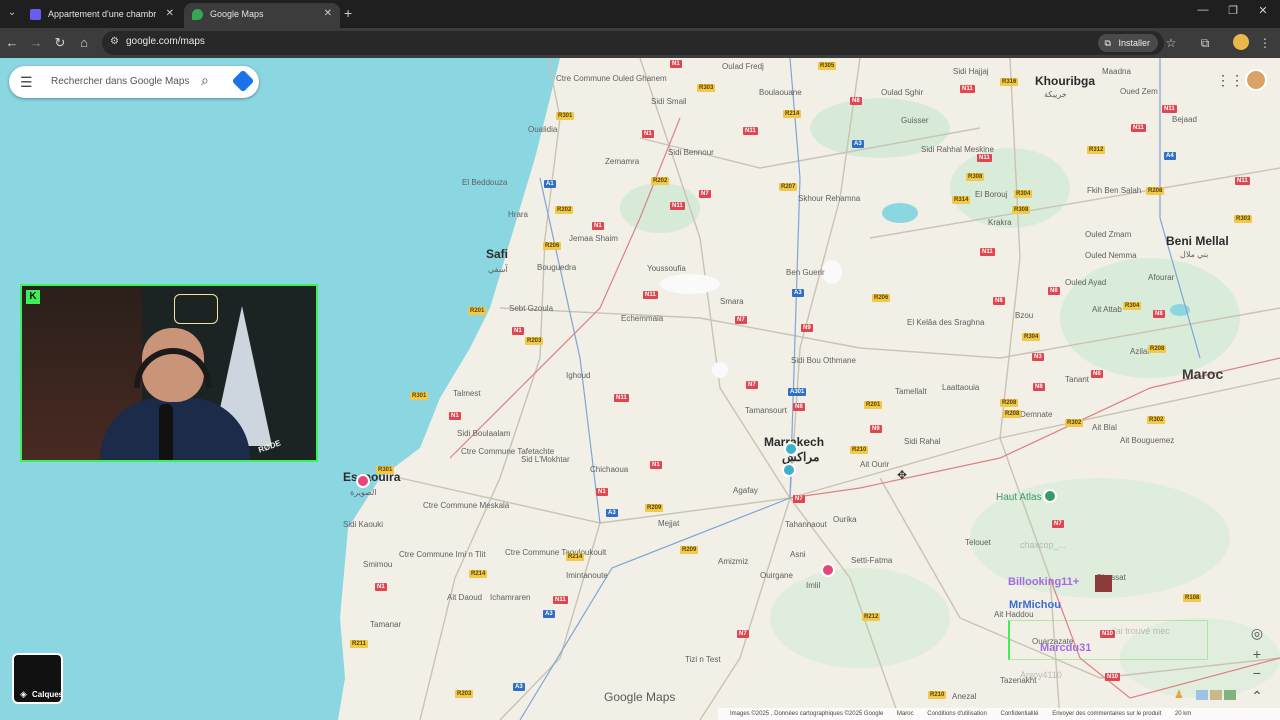 The height and width of the screenshot is (720, 1280). I want to click on place-label: El Beddouza, so click(484, 182).